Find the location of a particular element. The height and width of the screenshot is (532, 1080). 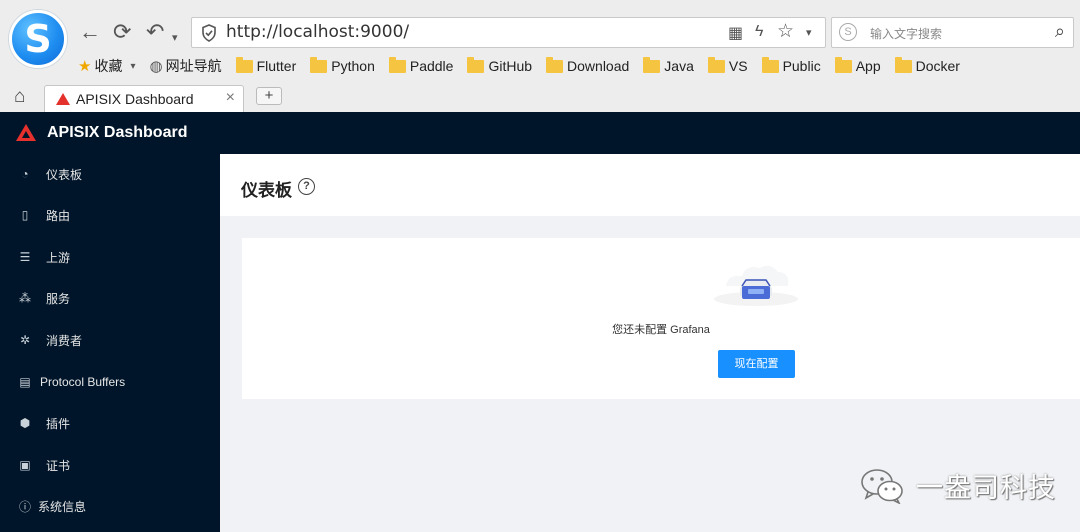

bookmark-star-icon: ☆ is located at coordinates (785, 31).